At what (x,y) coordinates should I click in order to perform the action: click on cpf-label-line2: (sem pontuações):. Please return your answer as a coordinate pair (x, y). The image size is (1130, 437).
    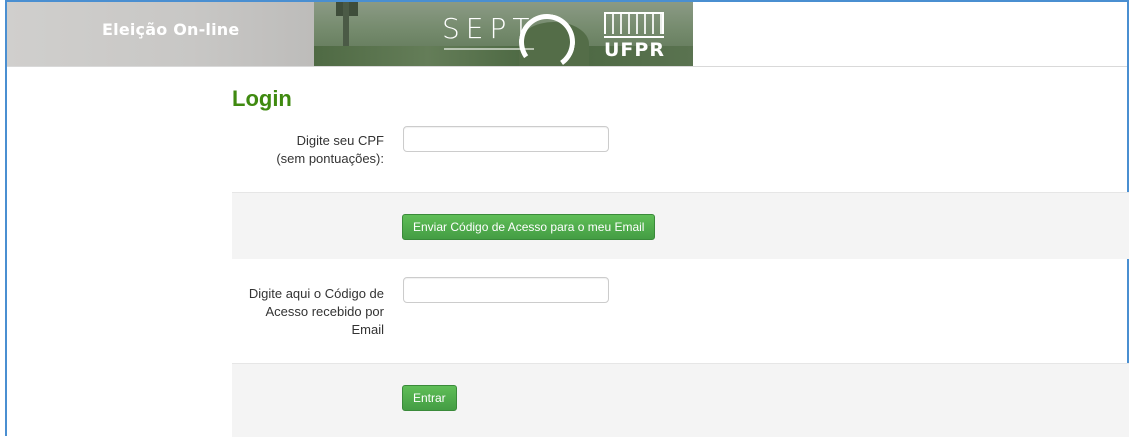
    Looking at the image, I should click on (330, 158).